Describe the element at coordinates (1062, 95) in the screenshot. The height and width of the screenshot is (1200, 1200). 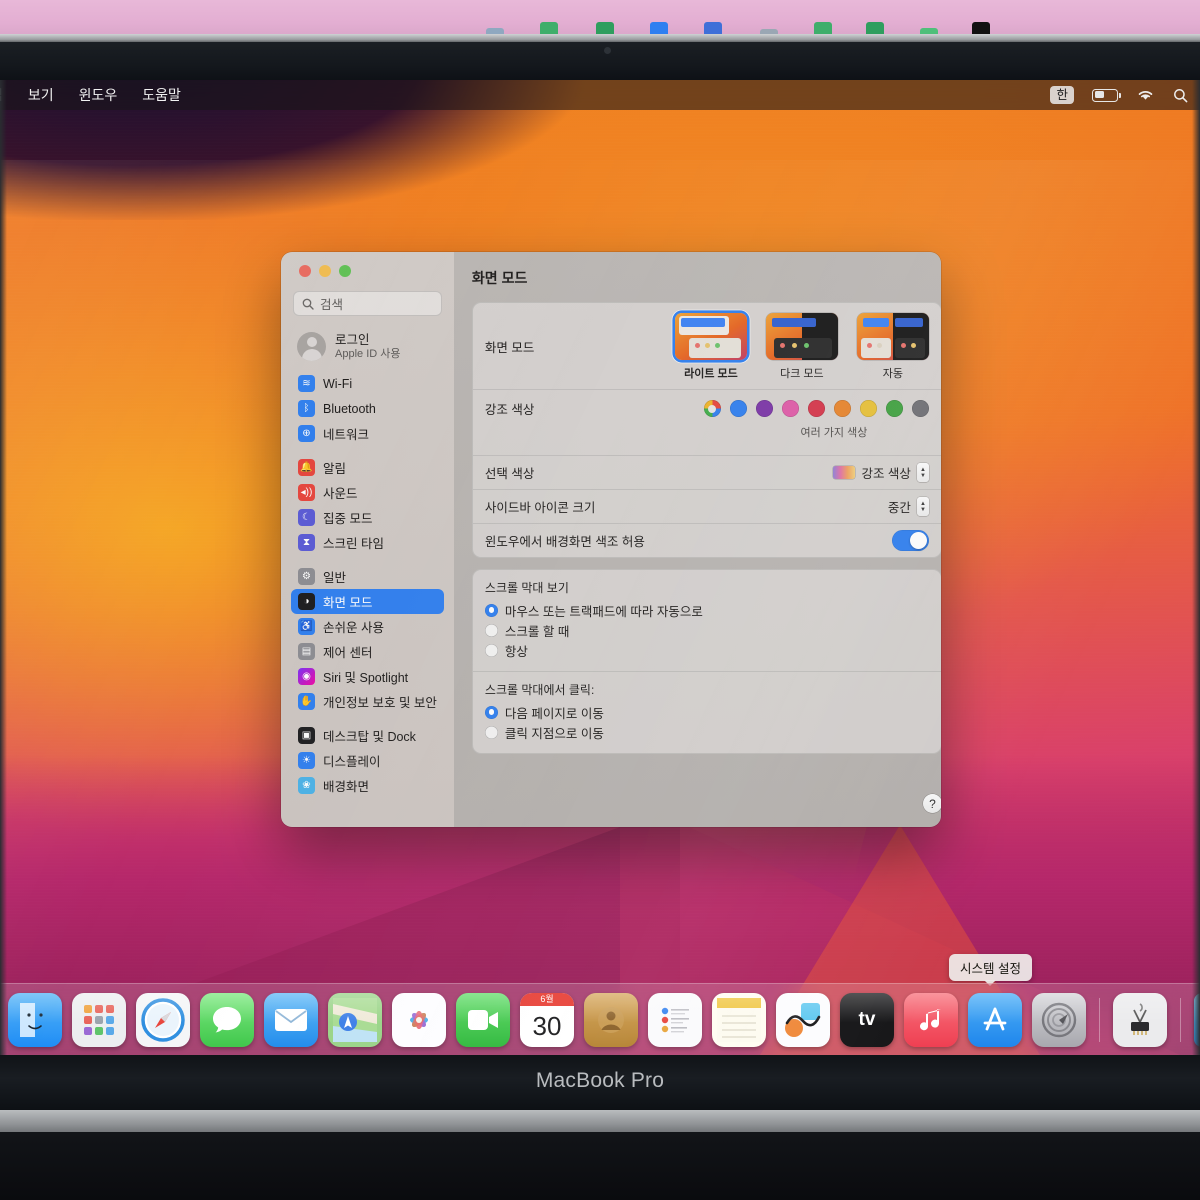
I see `input-source-icon: 한` at that location.